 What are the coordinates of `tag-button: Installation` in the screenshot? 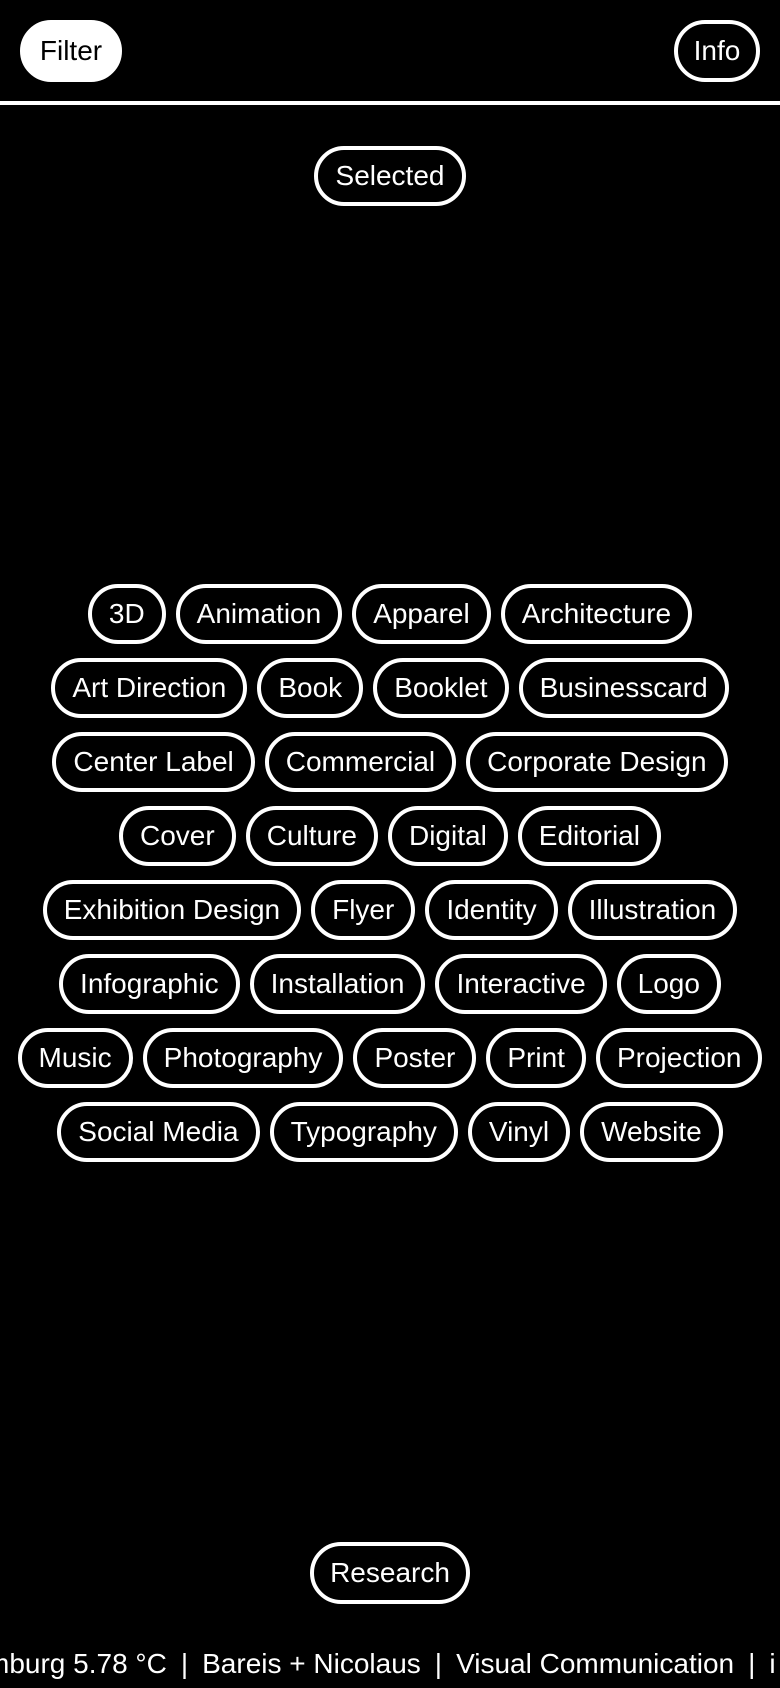 It's located at (337, 984).